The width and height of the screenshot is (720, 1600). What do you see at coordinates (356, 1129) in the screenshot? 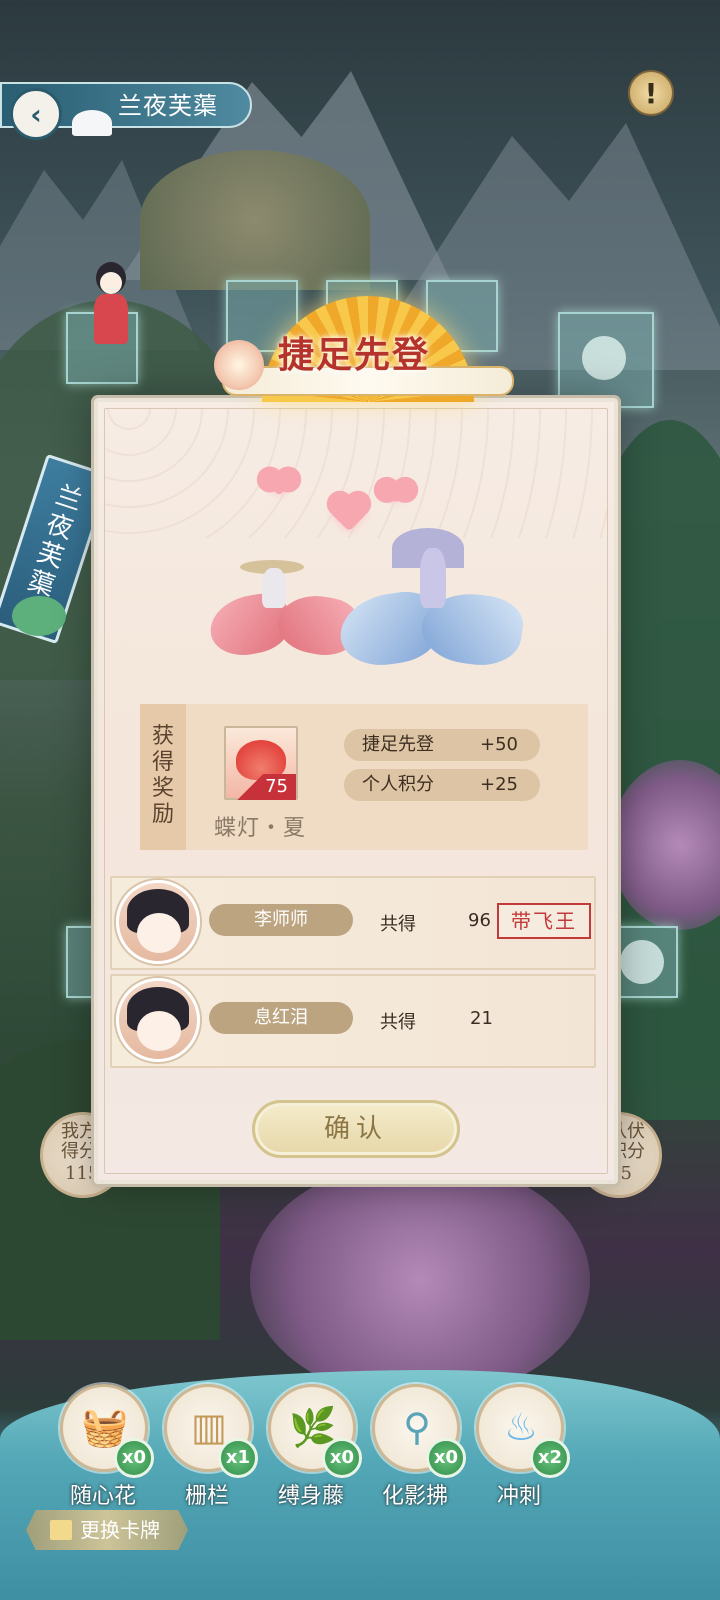
I see `confirm-button: 确认` at bounding box center [356, 1129].